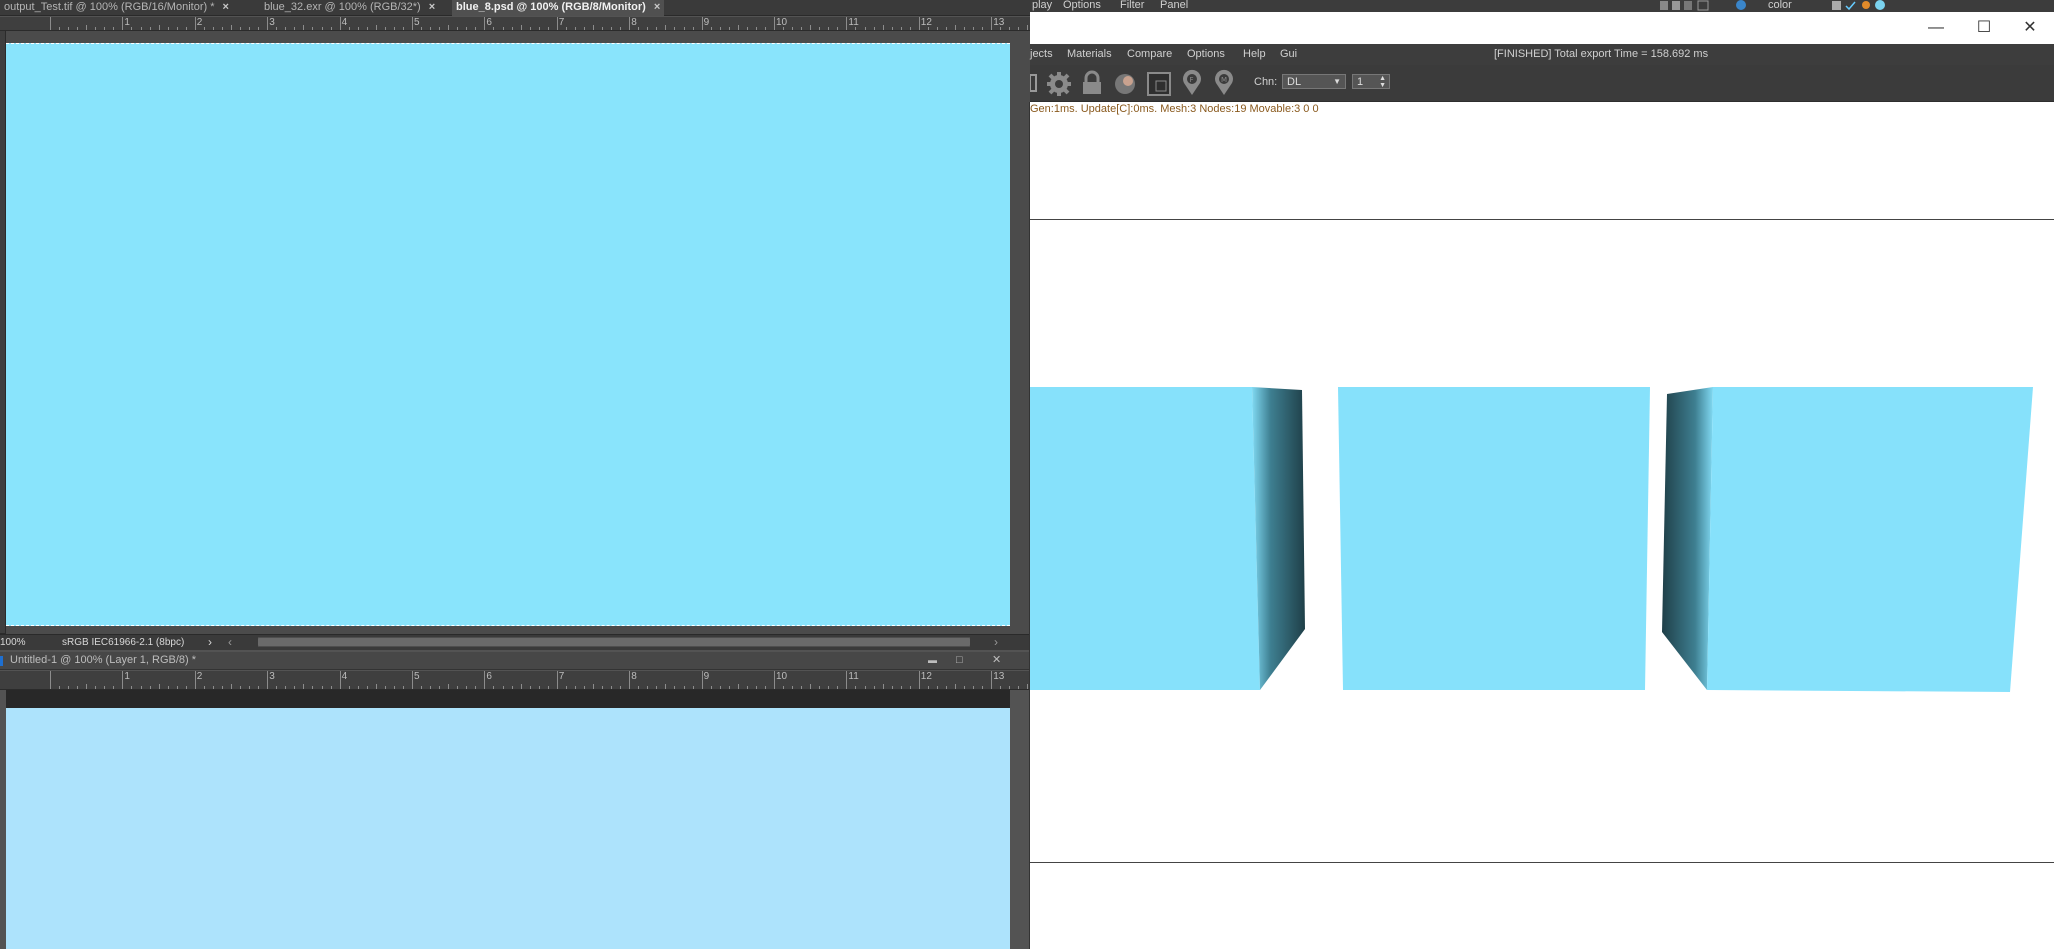  Describe the element at coordinates (1847, 539) in the screenshot. I see `cube-right` at that location.